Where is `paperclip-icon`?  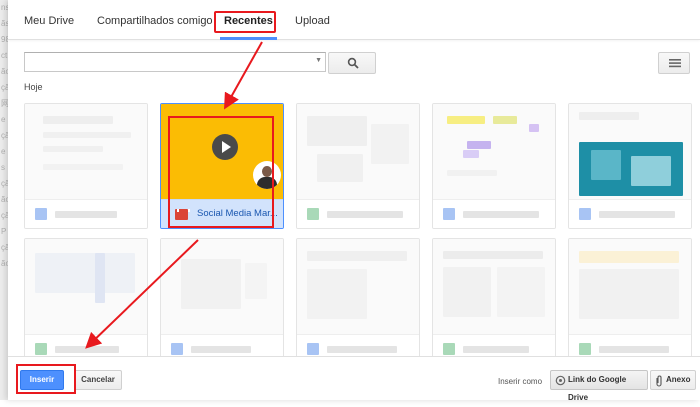
paperclip-icon is located at coordinates (659, 381).